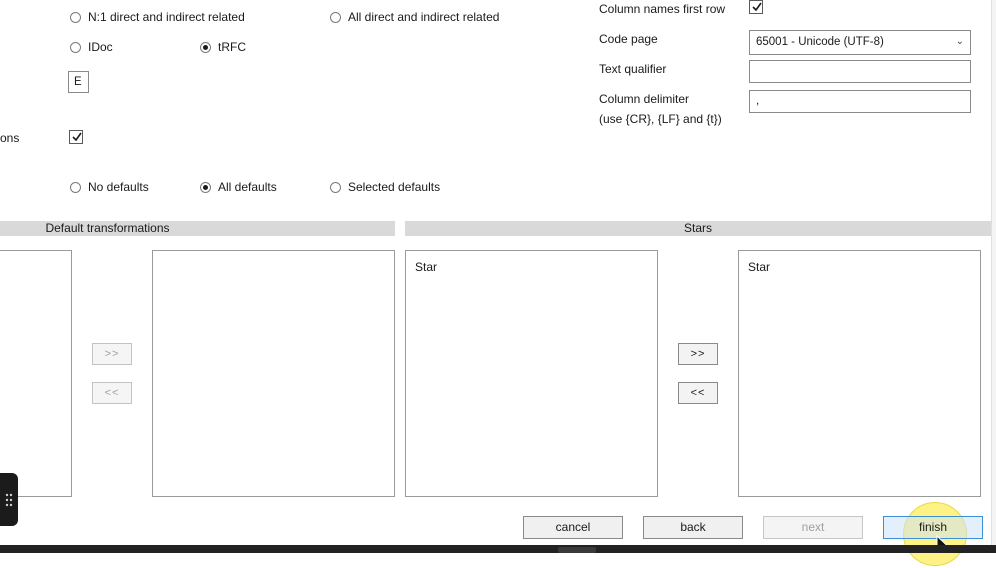 This screenshot has height=568, width=996. I want to click on selected-defaults-label: Selected defaults, so click(394, 187).